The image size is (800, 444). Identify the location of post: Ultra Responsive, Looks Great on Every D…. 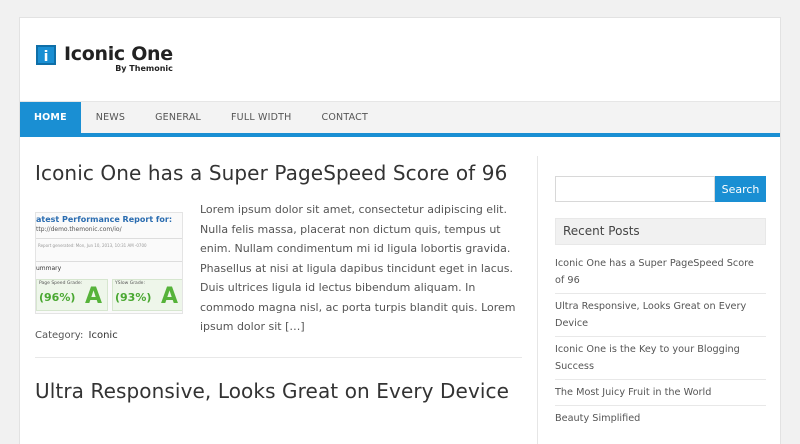
(280, 391).